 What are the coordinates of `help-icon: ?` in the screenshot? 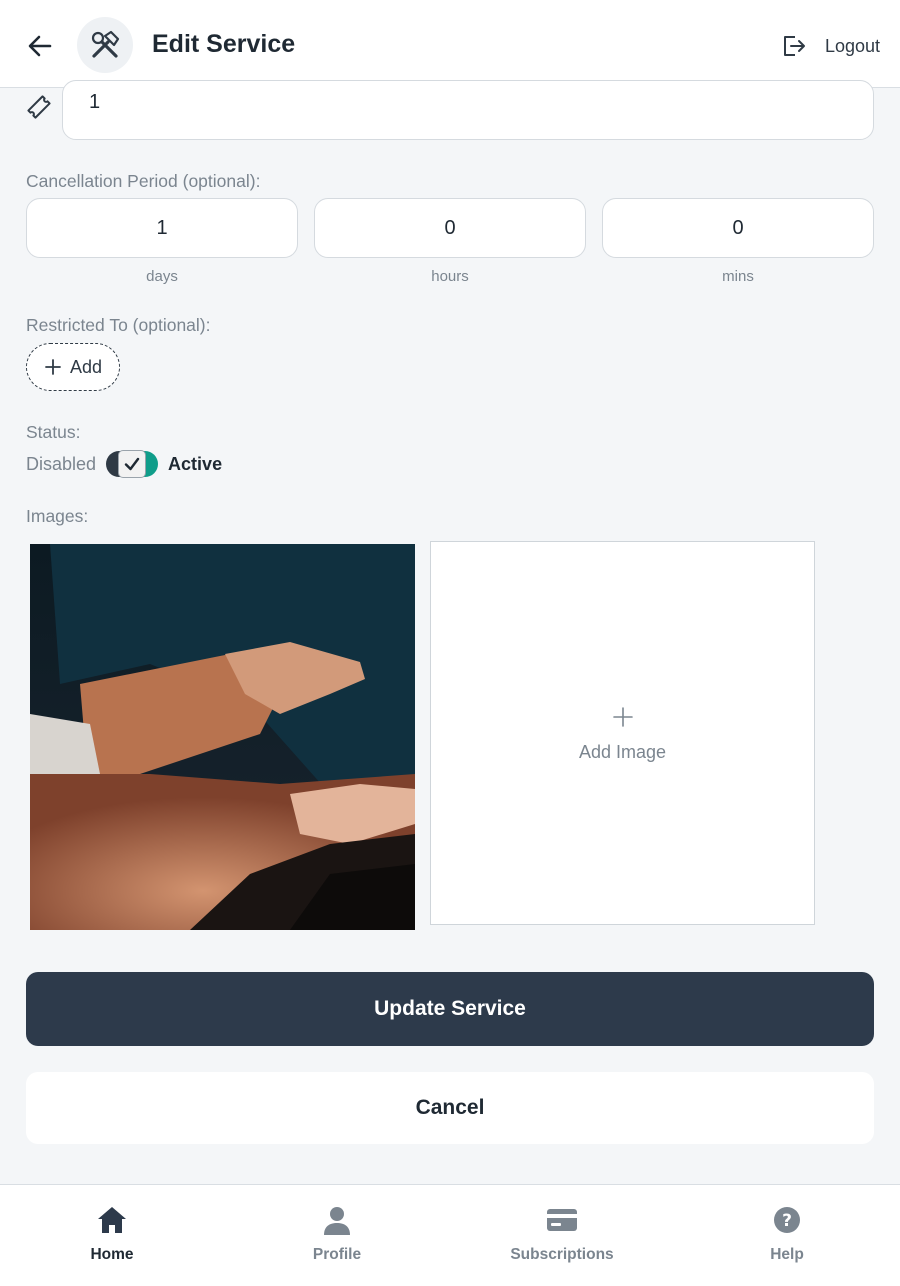 It's located at (787, 1220).